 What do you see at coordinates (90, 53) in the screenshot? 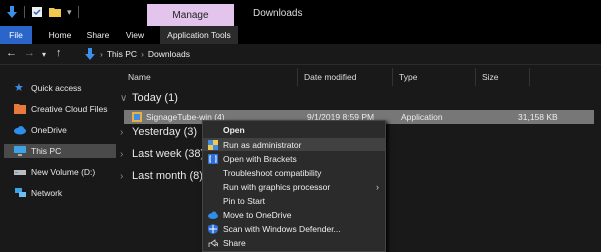
I see `downloads-icon` at bounding box center [90, 53].